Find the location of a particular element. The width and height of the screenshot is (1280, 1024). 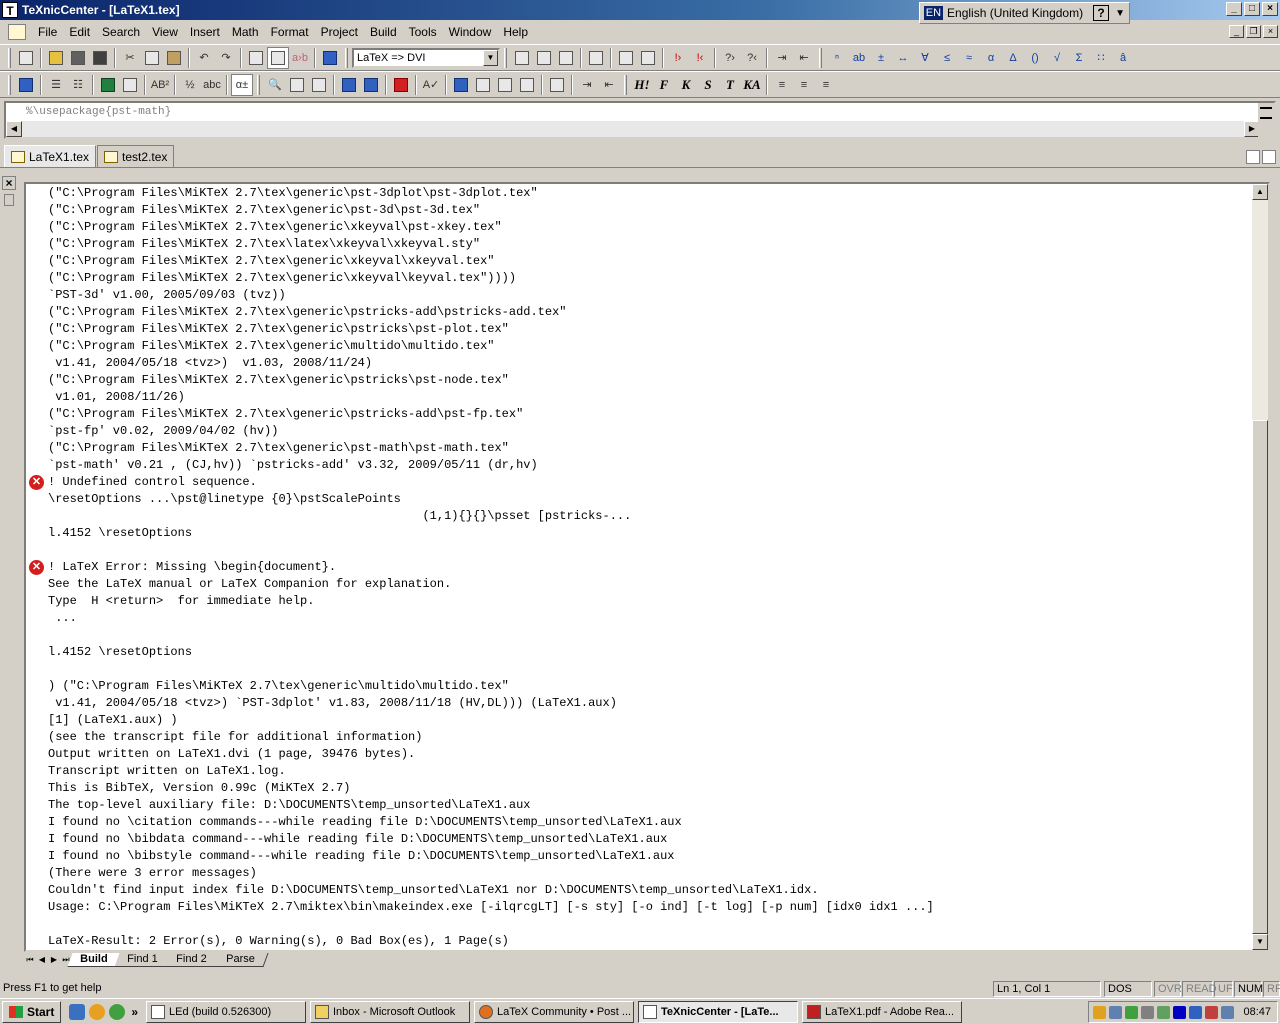

minimize-button: _ is located at coordinates (1234, 9).